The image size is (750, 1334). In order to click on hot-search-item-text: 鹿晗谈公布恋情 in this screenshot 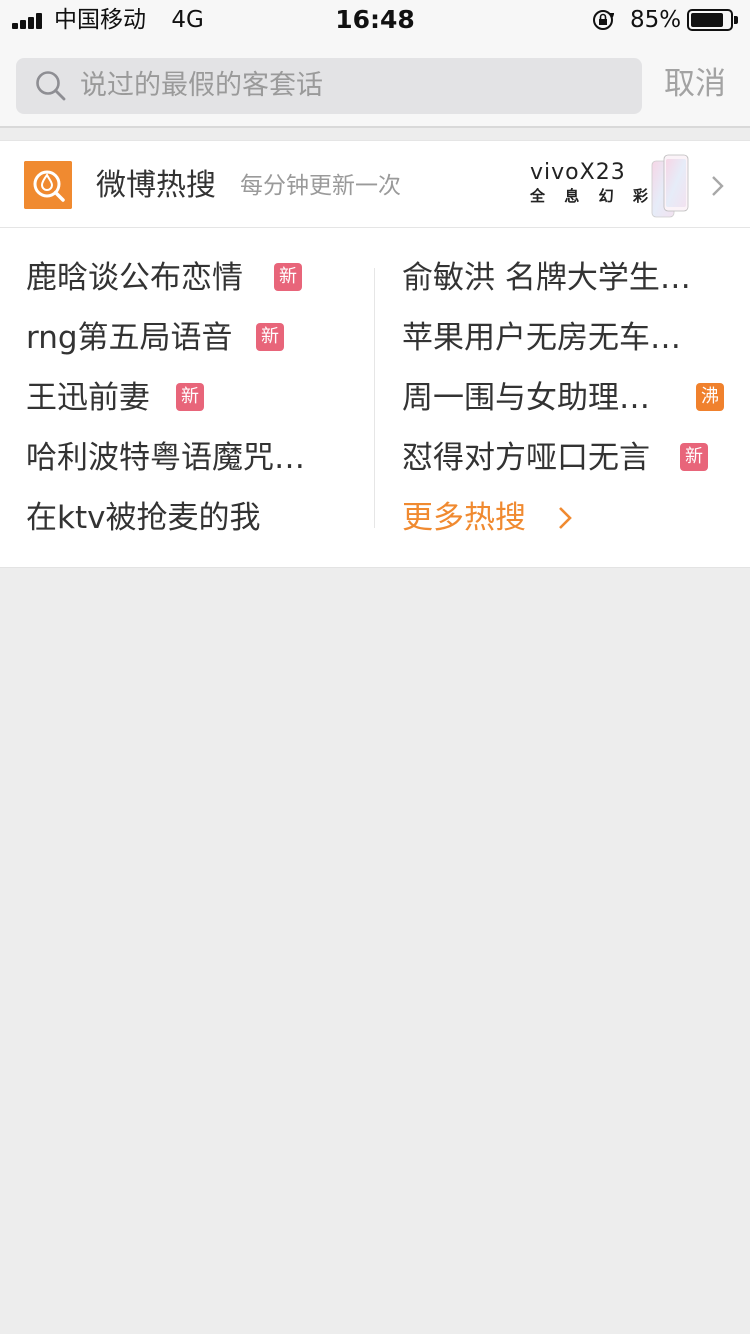, I will do `click(134, 278)`.